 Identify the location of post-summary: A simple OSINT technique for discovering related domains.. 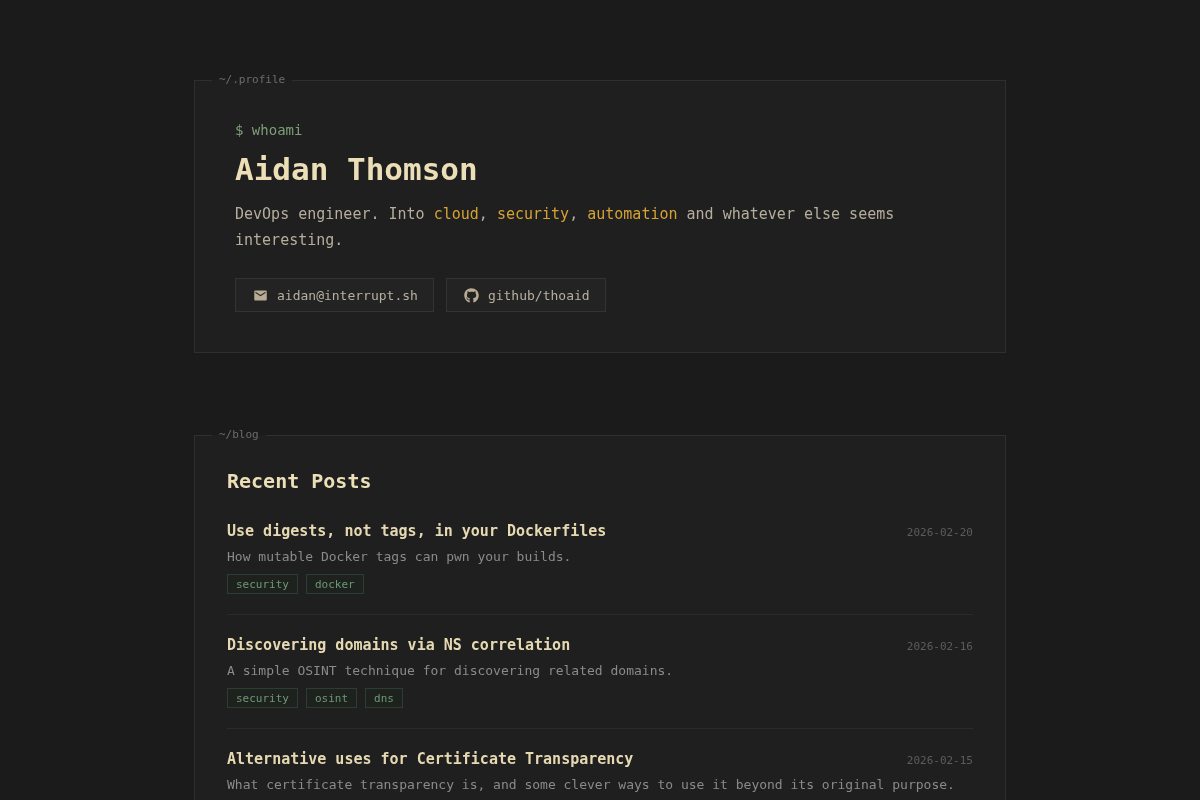
(451, 671).